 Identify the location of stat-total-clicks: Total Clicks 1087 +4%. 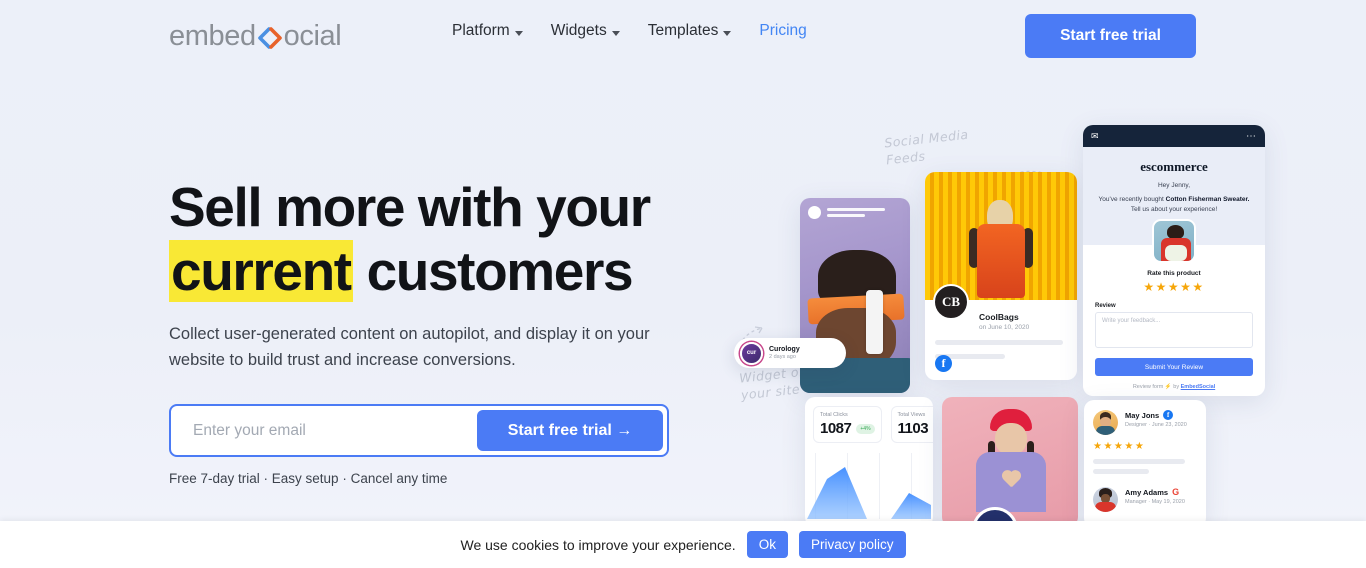
(847, 424).